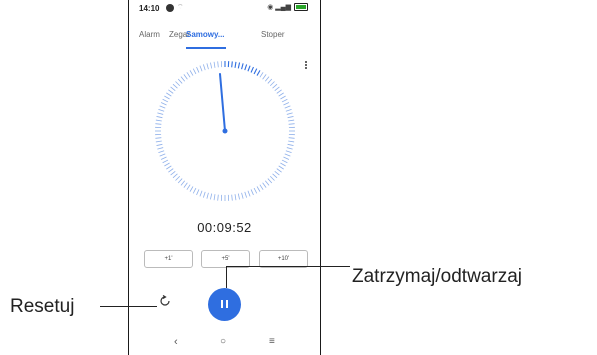 The height and width of the screenshot is (355, 597). I want to click on navigation-bar: ‹ ○ ≡, so click(224, 342).